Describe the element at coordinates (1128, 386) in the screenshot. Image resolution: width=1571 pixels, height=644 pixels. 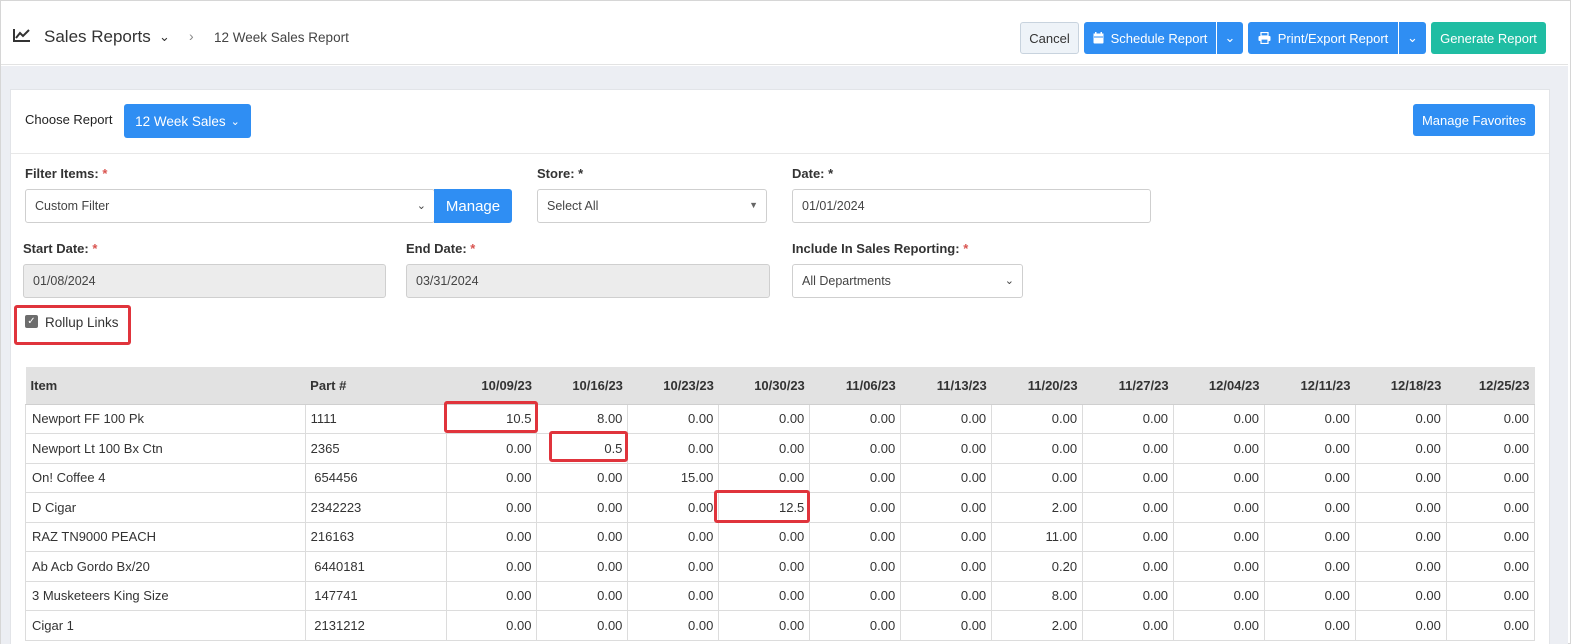
I see `column-header: 11/27/23` at that location.